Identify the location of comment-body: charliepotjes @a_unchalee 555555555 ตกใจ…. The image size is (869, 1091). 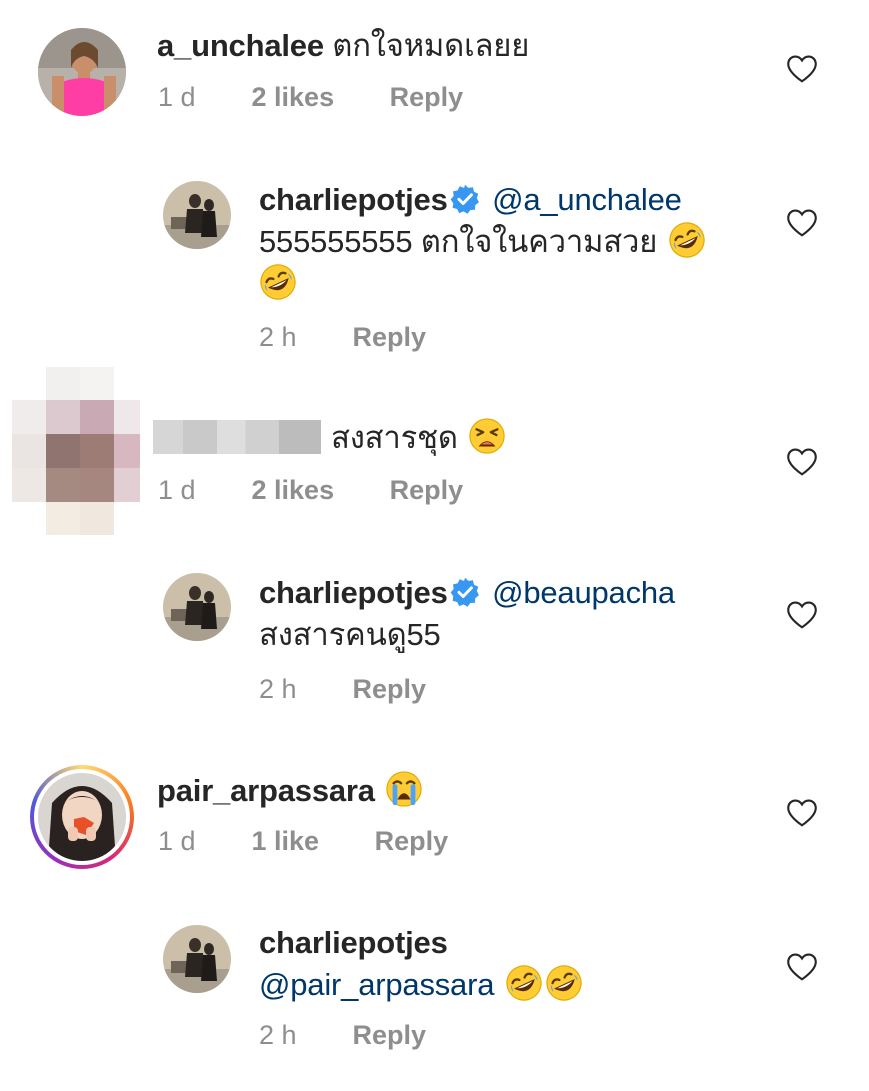
(509, 242).